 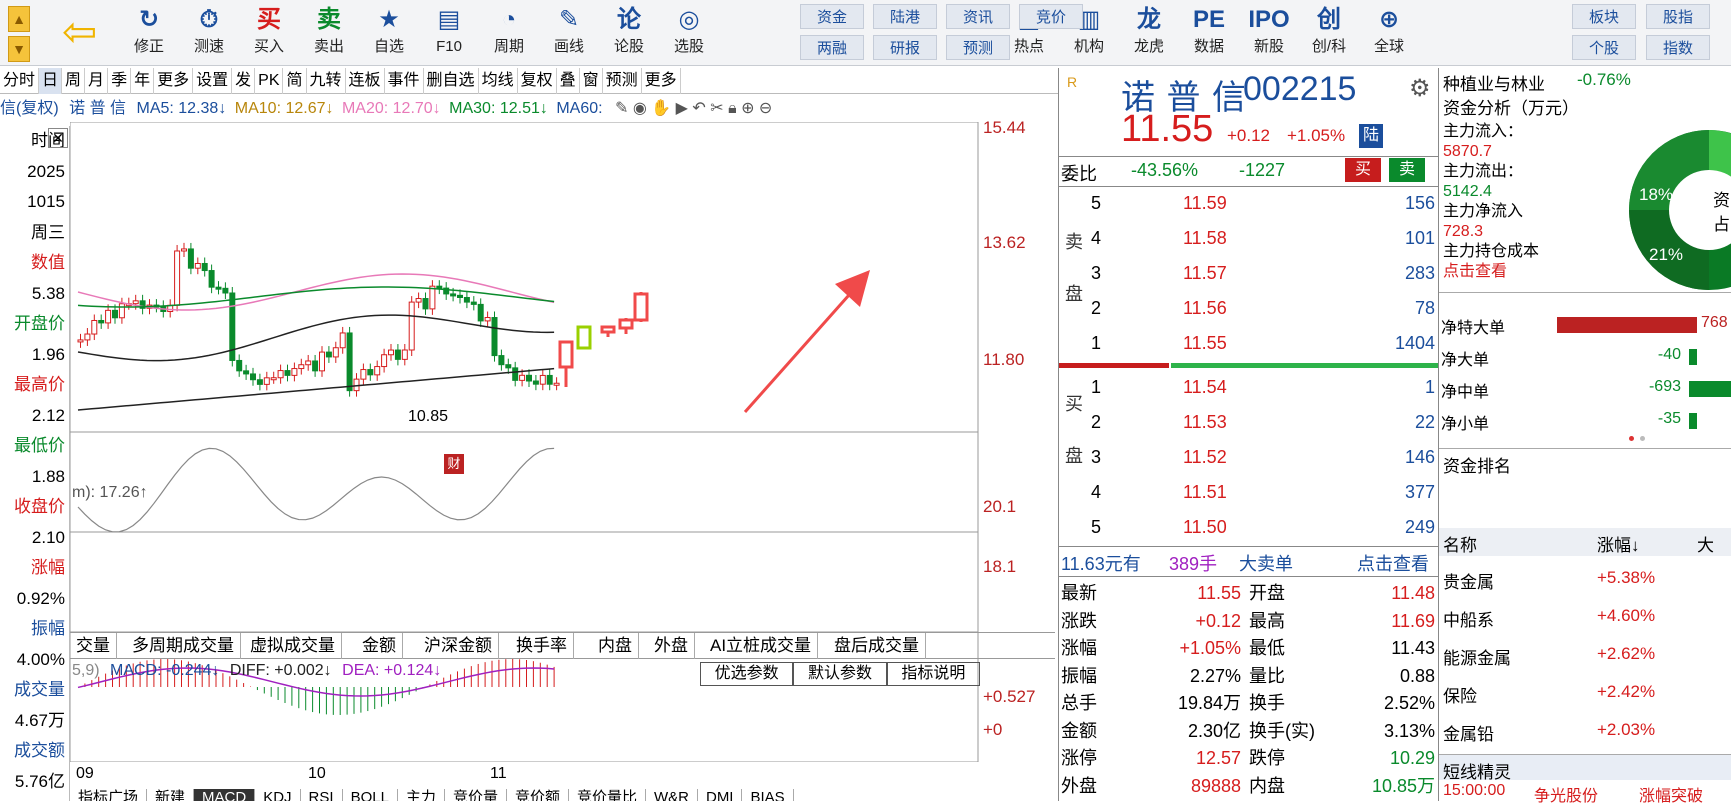 I want to click on tab-11: 九转, so click(x=326, y=81).